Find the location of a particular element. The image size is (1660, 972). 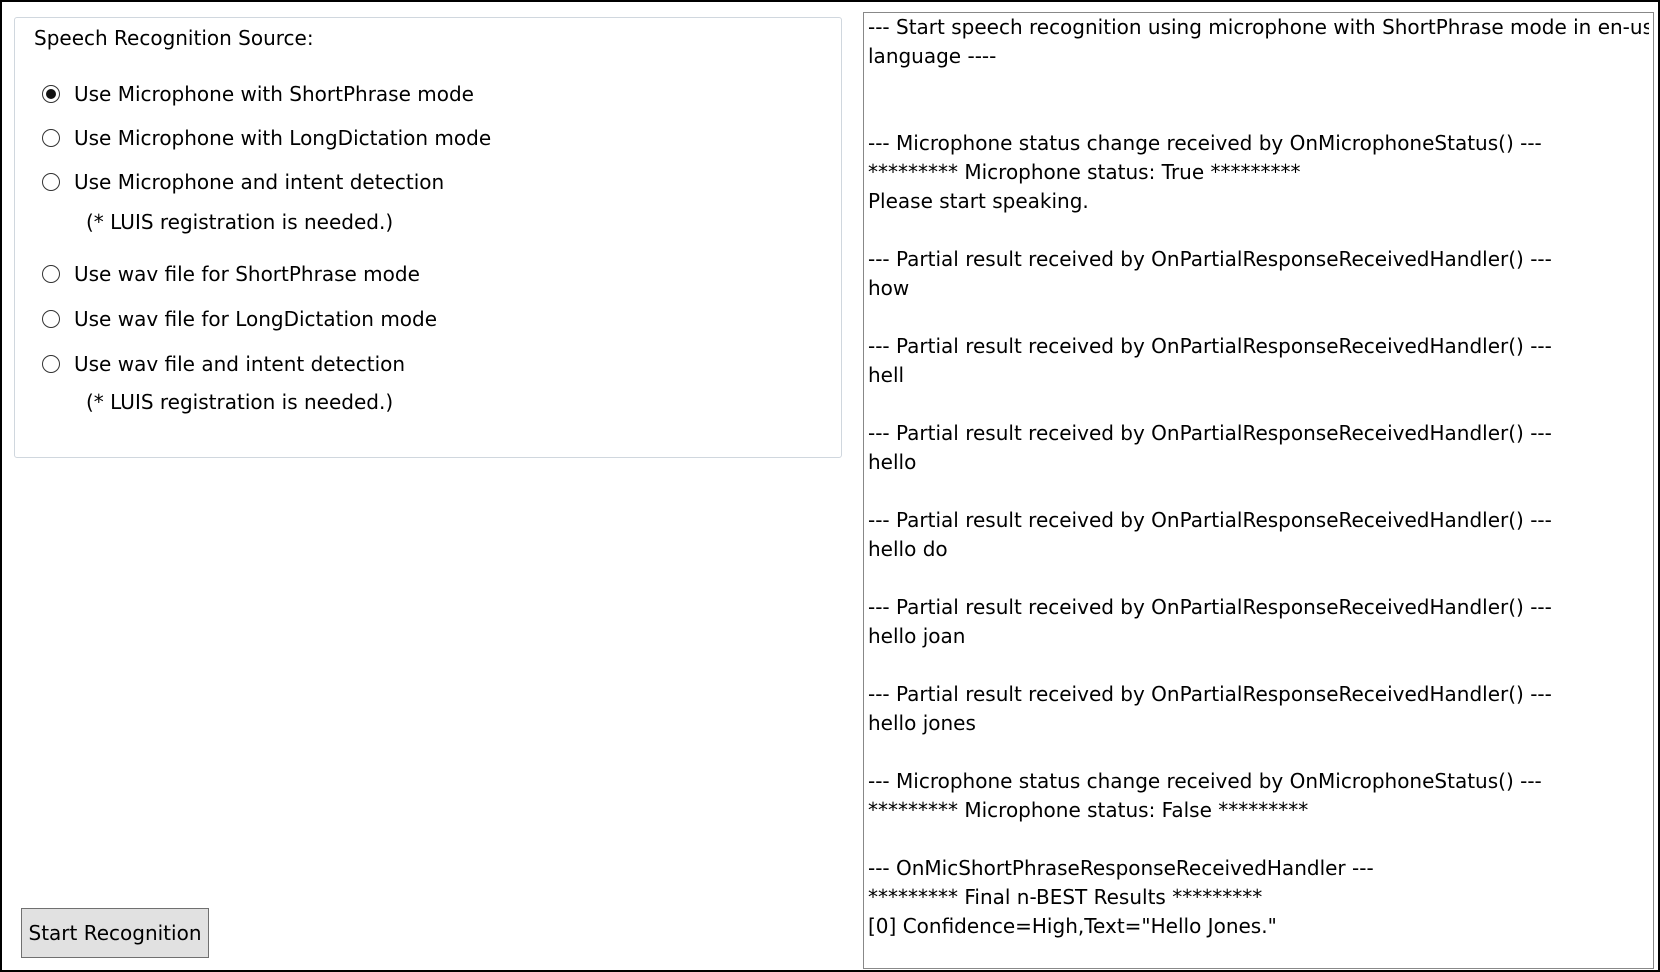

option-mic-shortphrase: Use Microphone with ShortPhrase mode is located at coordinates (258, 94).